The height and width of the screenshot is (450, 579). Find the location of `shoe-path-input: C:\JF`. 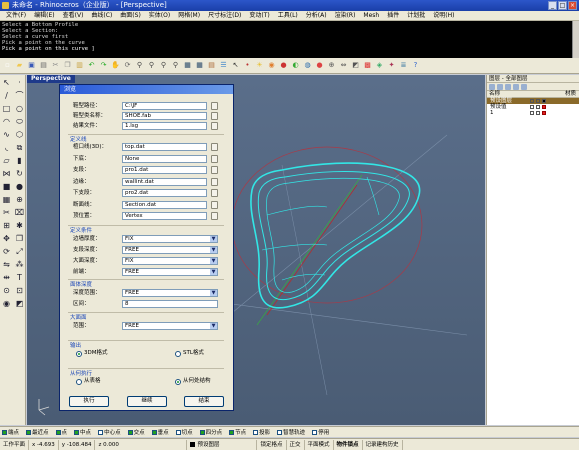

shoe-path-input: C:\JF is located at coordinates (164, 106).